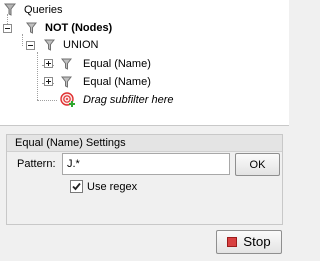  What do you see at coordinates (146, 164) in the screenshot?
I see `pattern-input` at bounding box center [146, 164].